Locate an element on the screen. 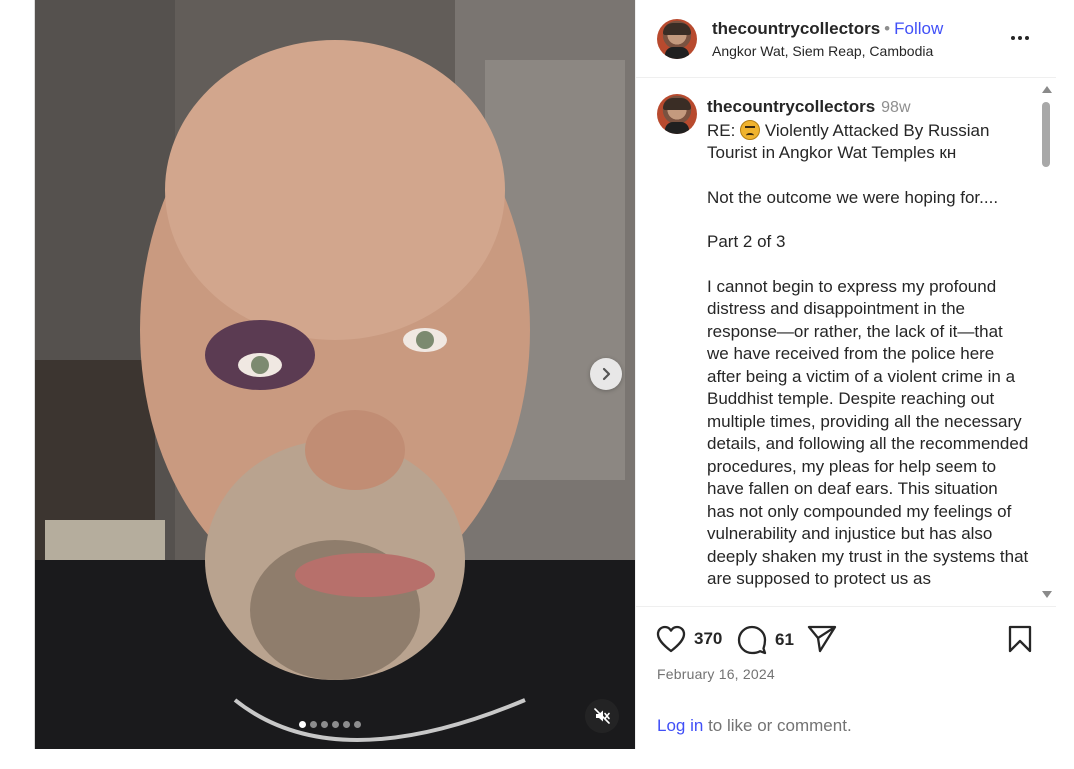 Image resolution: width=1074 pixels, height=769 pixels. avatar is located at coordinates (677, 39).